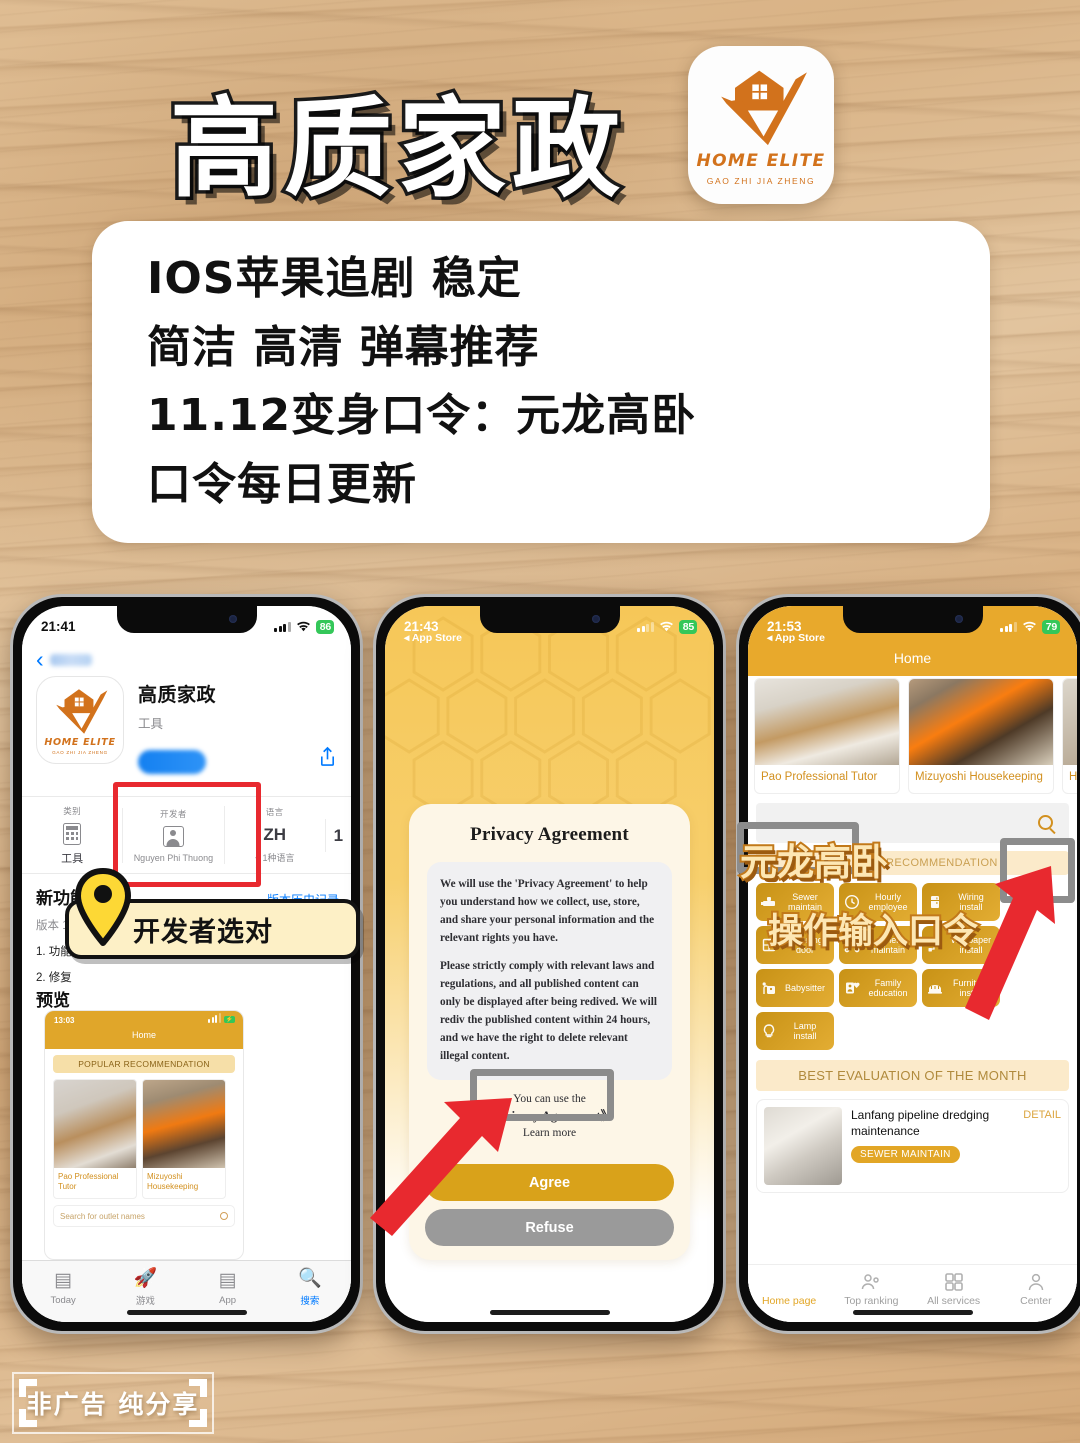  What do you see at coordinates (888, 987) in the screenshot?
I see `service-label: Family education` at bounding box center [888, 987].